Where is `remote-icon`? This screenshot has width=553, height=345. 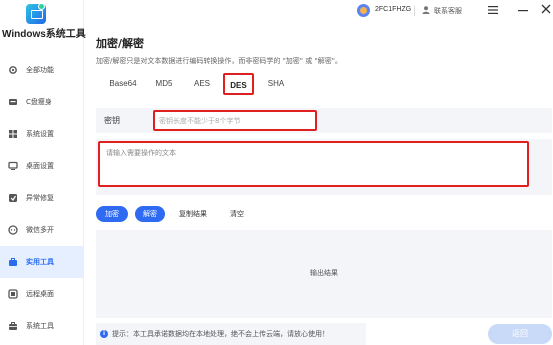
remote-icon is located at coordinates (13, 294).